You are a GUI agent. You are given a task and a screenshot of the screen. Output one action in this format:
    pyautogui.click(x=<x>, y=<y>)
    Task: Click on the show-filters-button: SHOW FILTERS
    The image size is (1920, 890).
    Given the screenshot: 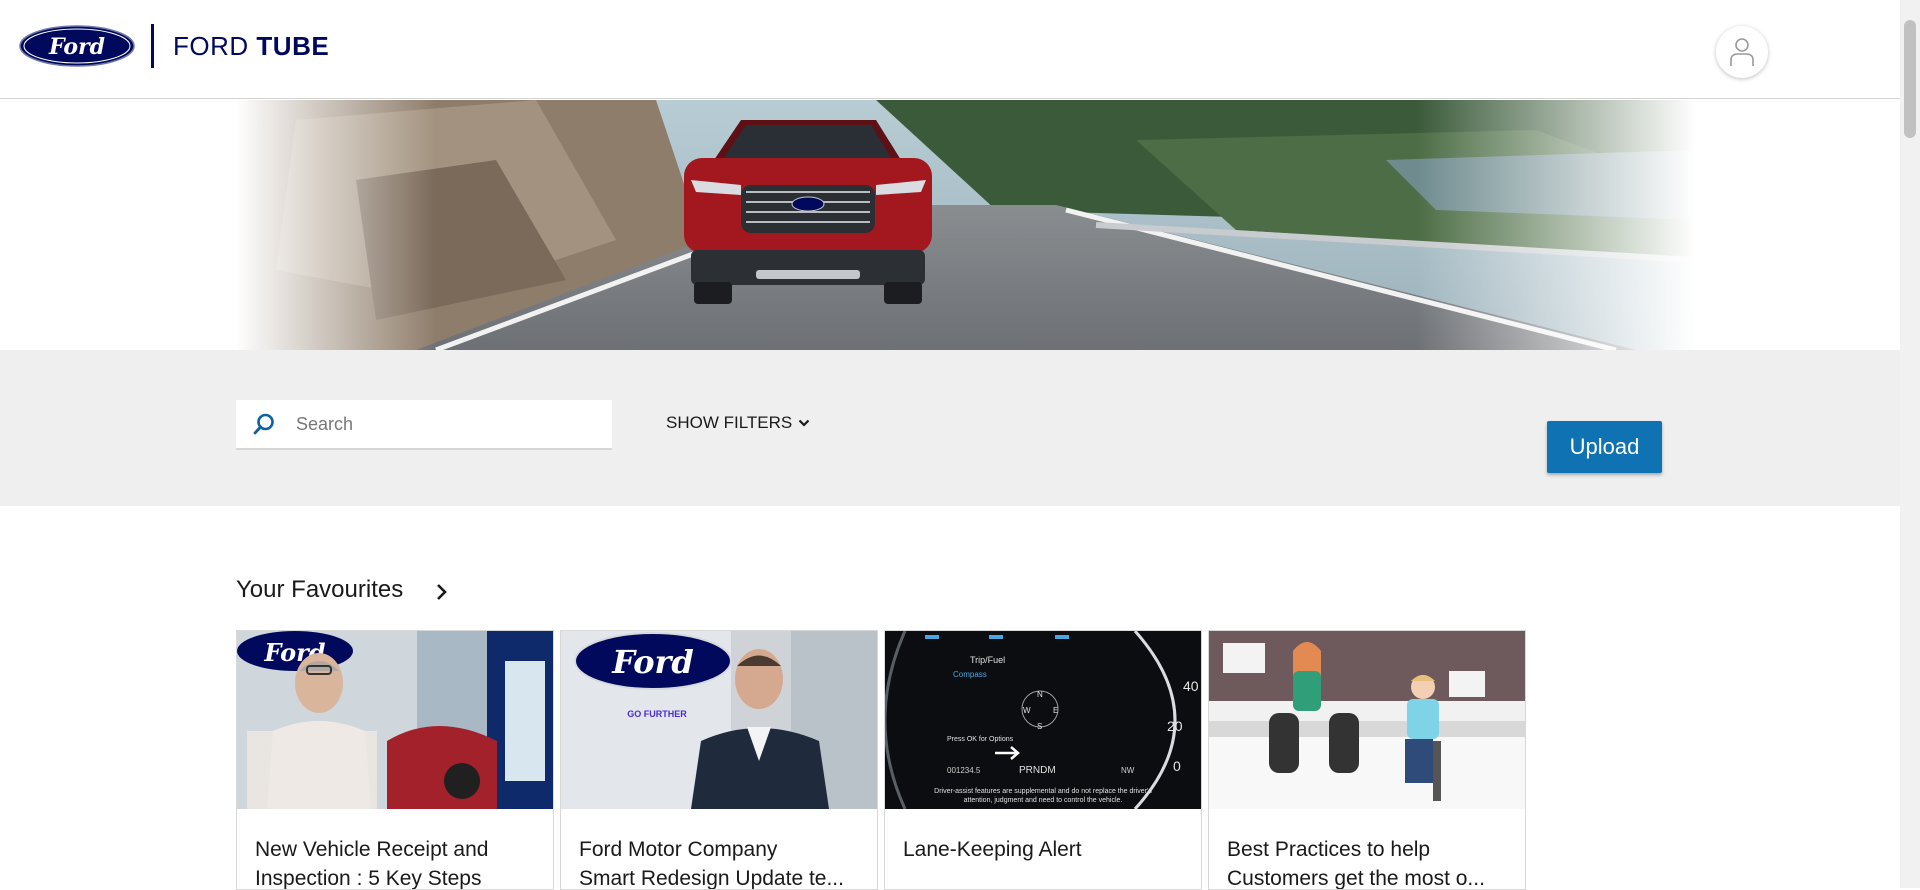 What is the action you would take?
    pyautogui.click(x=738, y=423)
    